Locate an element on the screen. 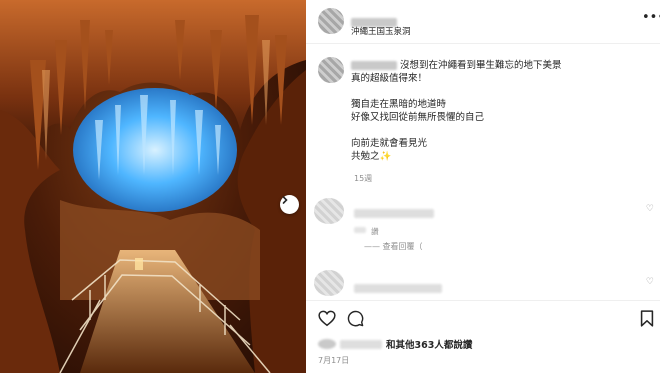  caption-line-5: 向前走就會看見光 is located at coordinates (389, 143).